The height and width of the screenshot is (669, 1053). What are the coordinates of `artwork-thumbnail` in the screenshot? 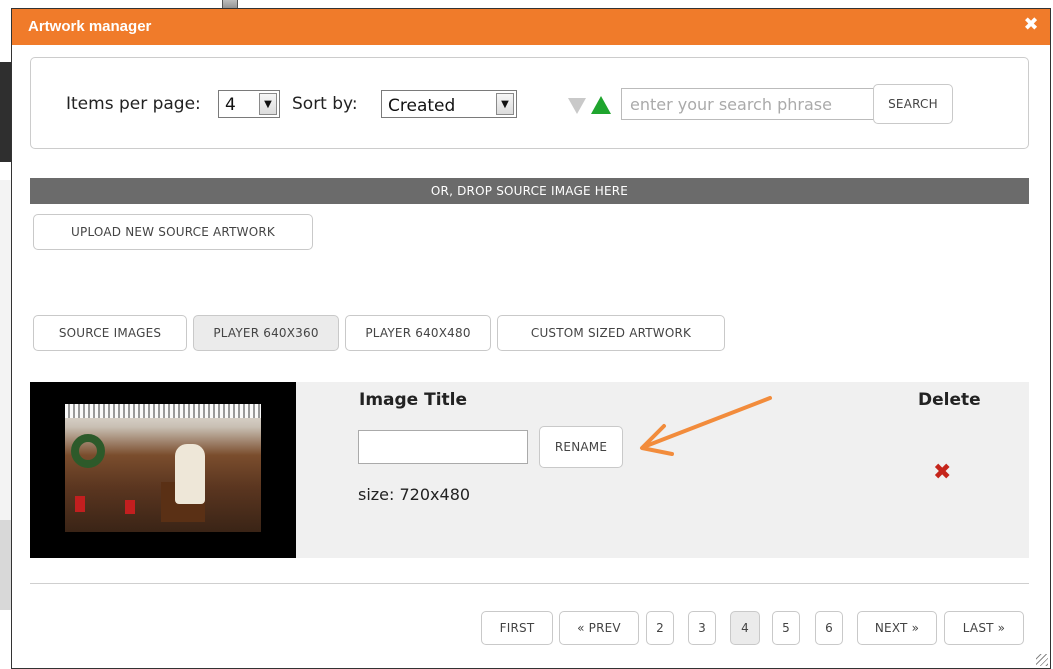 It's located at (163, 470).